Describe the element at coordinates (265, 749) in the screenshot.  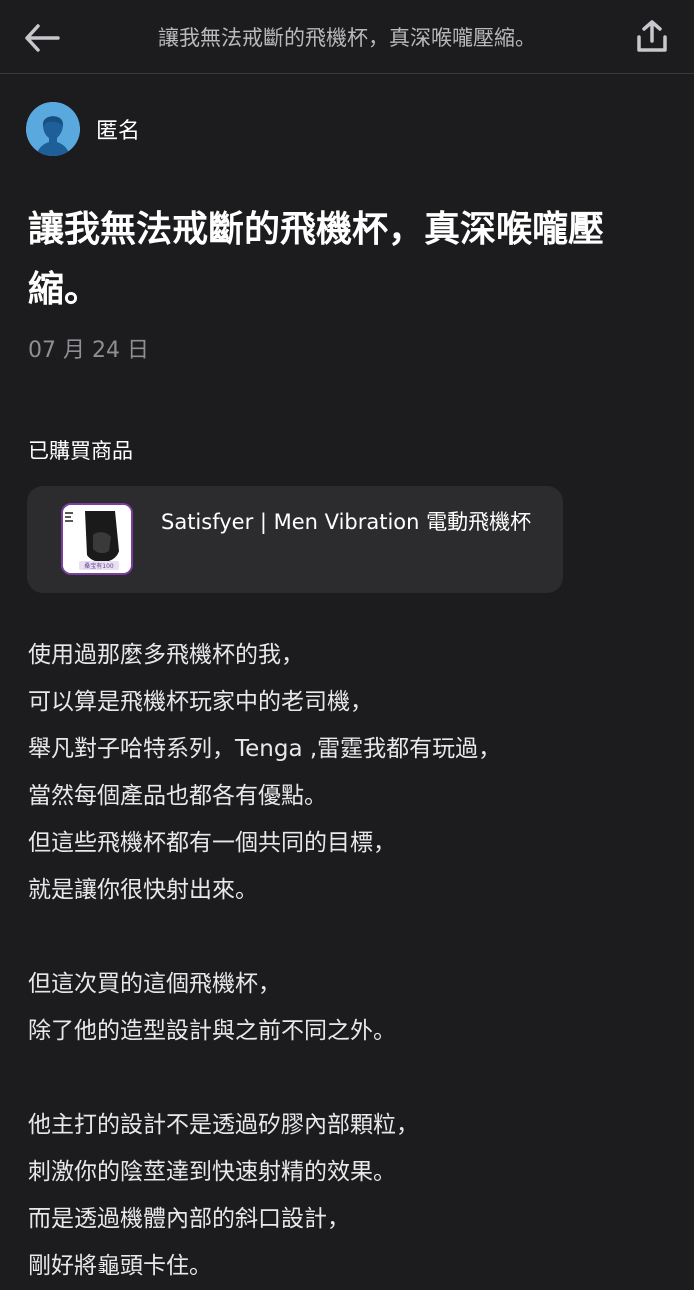
I see `body-line: 舉凡對子哈特系列，Tenga ,雷霆我都有玩過，` at that location.